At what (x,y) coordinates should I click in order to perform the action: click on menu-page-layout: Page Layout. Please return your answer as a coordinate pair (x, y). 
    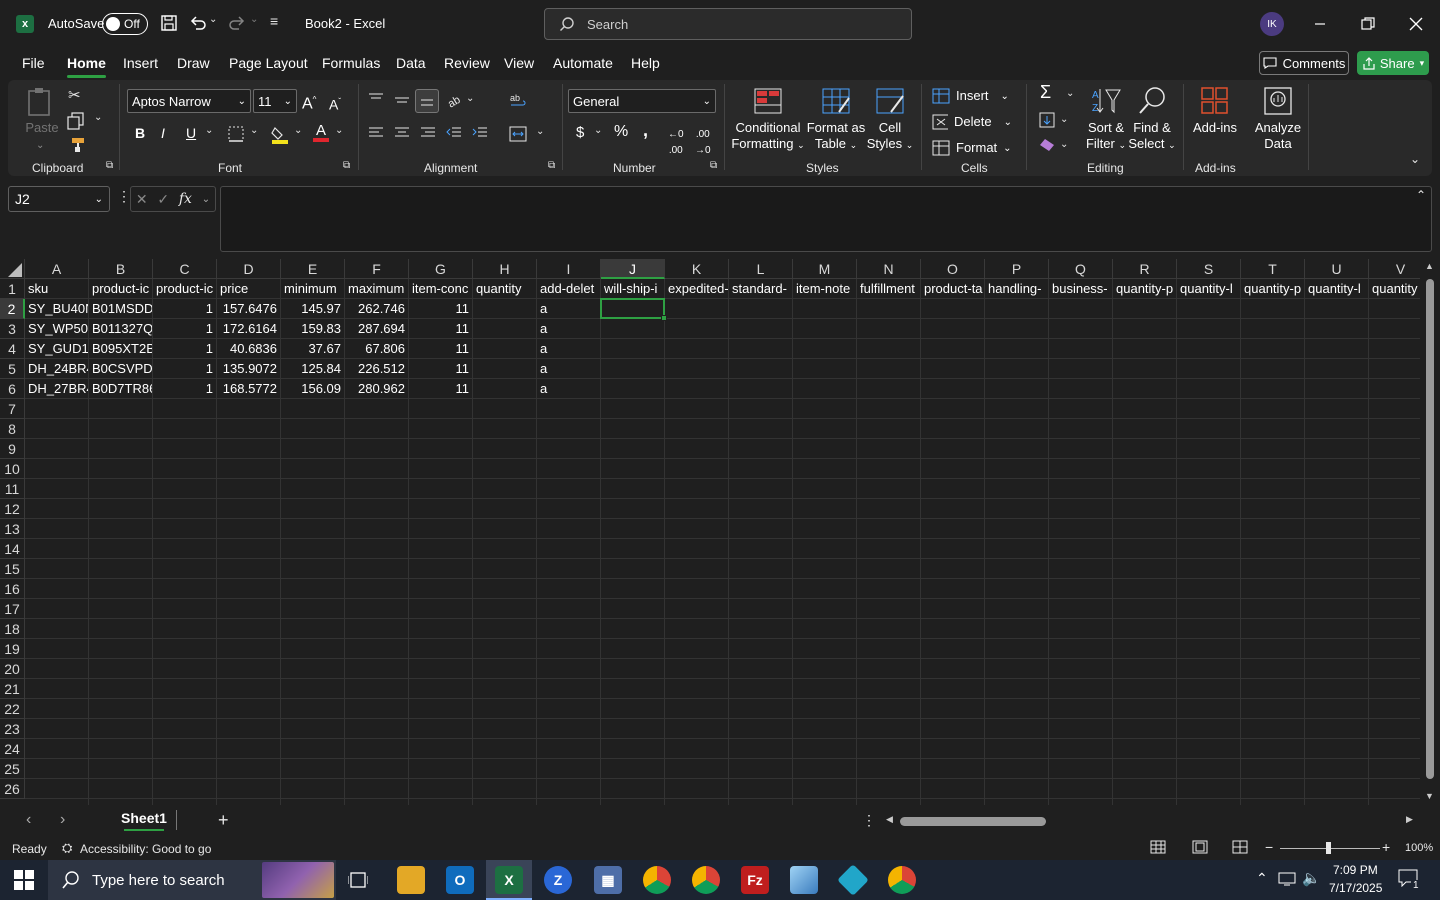
    Looking at the image, I should click on (268, 63).